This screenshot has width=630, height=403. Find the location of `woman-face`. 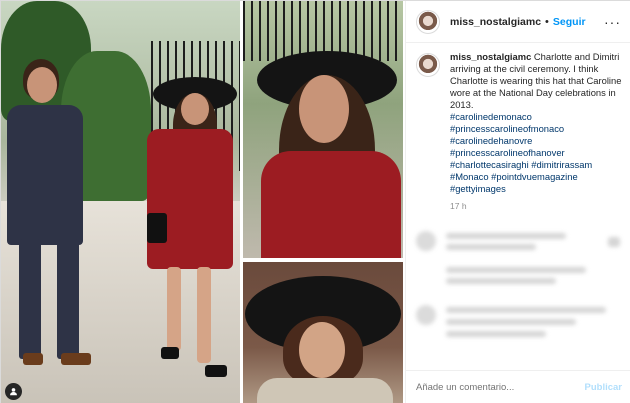

woman-face is located at coordinates (195, 109).